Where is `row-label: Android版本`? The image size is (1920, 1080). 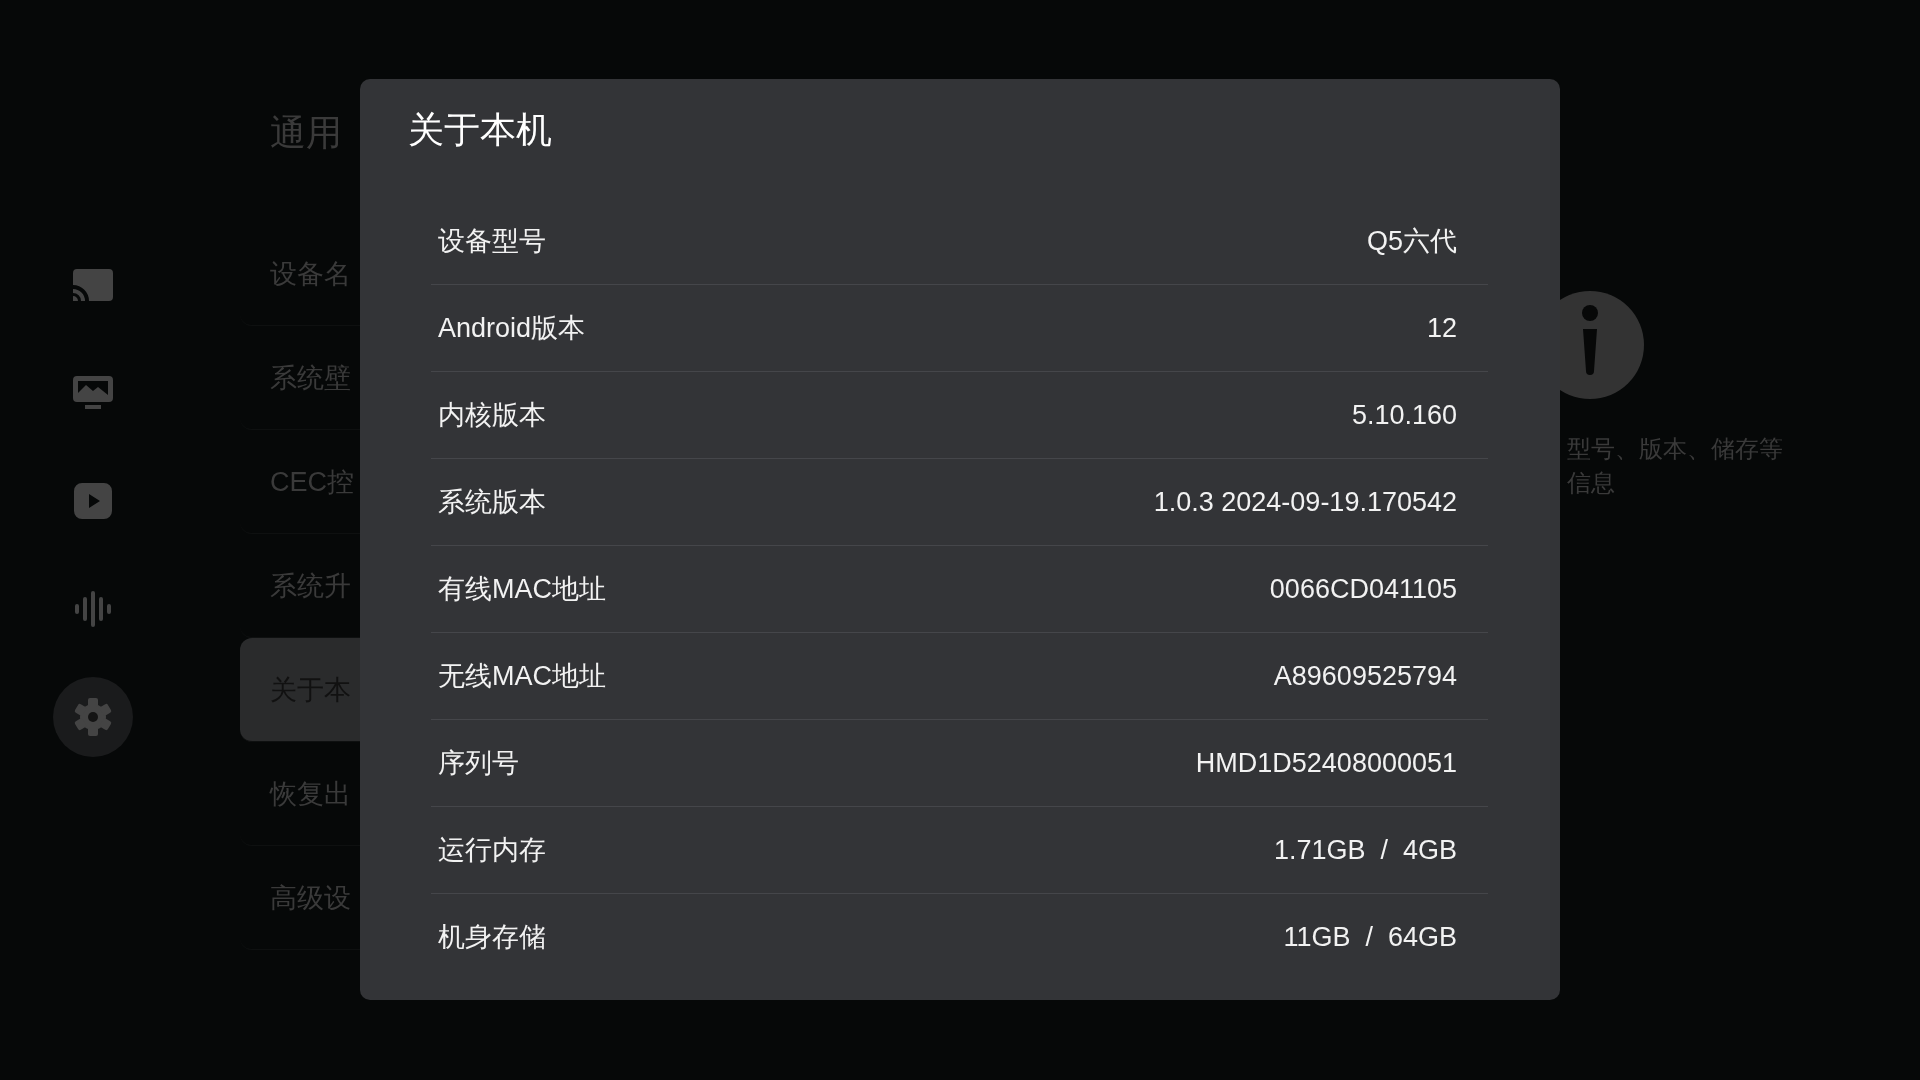 row-label: Android版本 is located at coordinates (512, 328).